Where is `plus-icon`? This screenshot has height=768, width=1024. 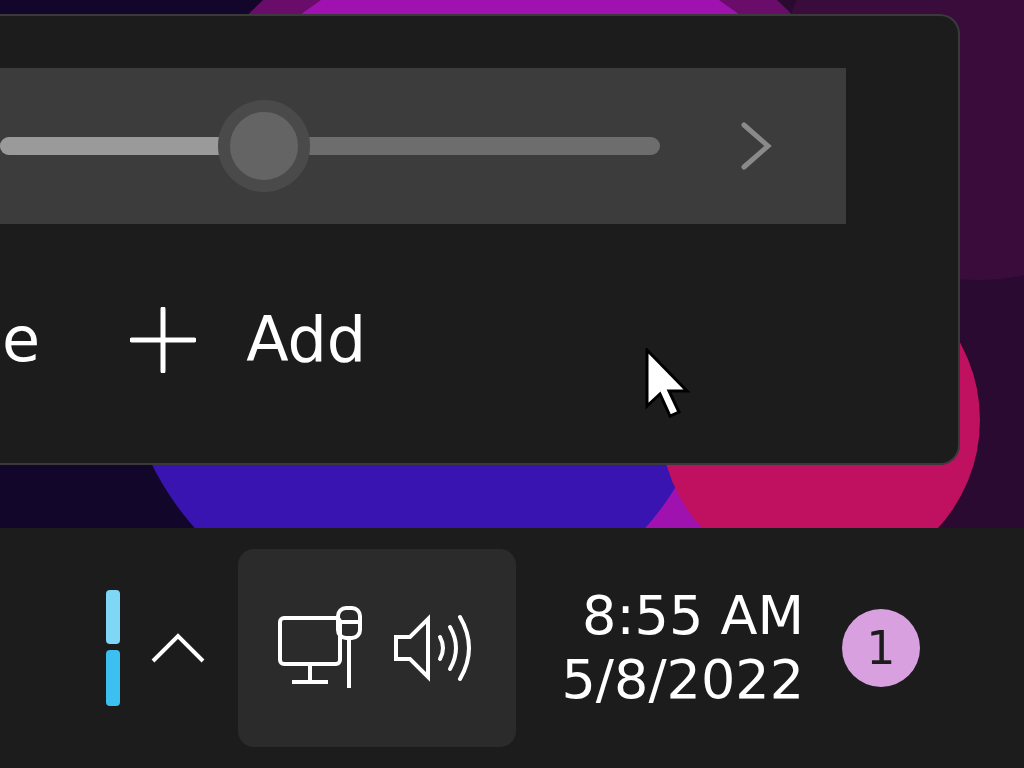
plus-icon is located at coordinates (163, 340).